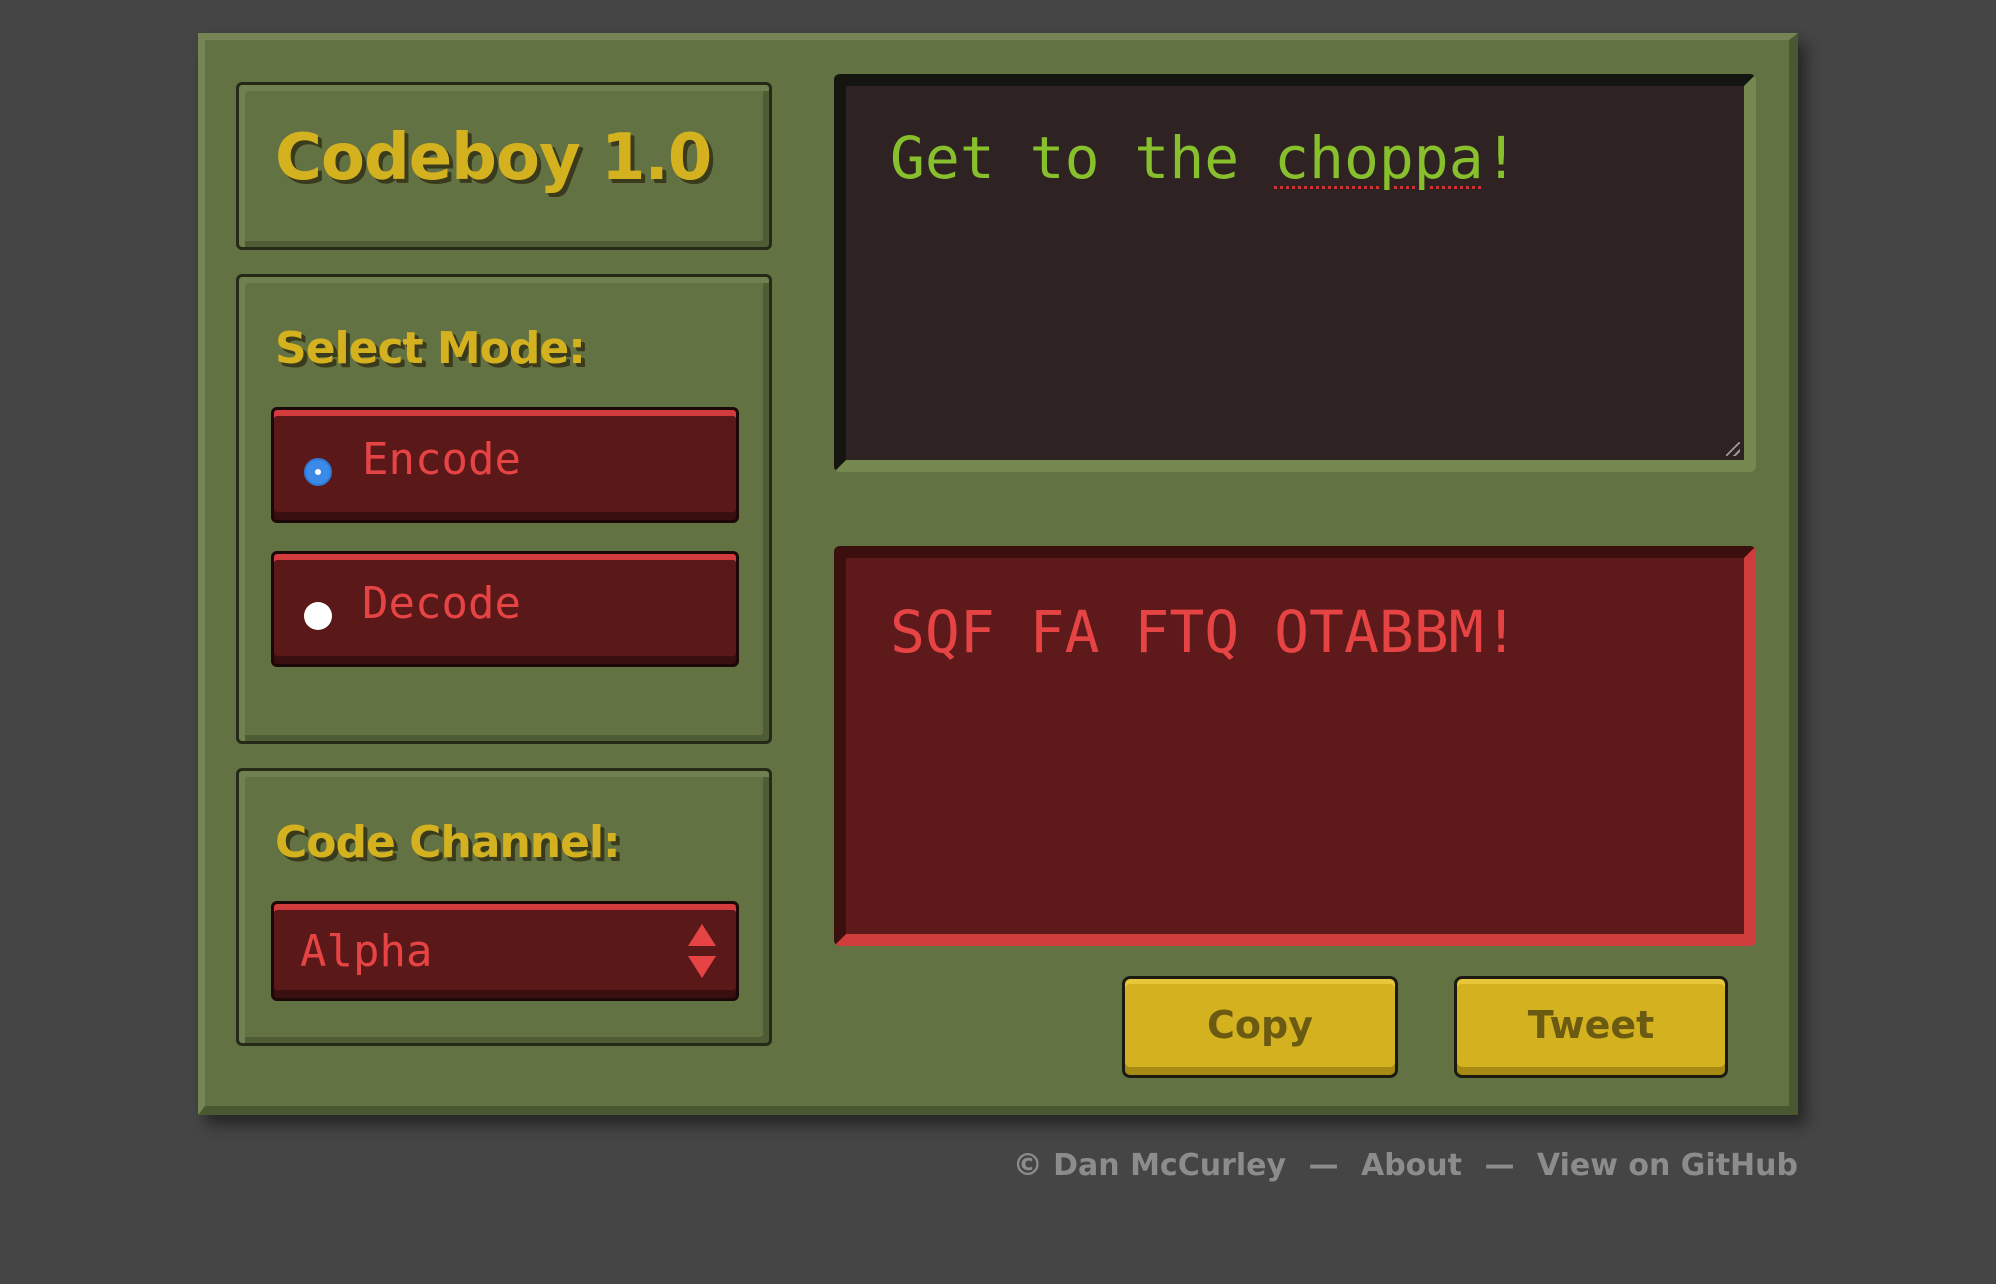 The width and height of the screenshot is (1996, 1284). What do you see at coordinates (1260, 1027) in the screenshot?
I see `copy-button: Copy` at bounding box center [1260, 1027].